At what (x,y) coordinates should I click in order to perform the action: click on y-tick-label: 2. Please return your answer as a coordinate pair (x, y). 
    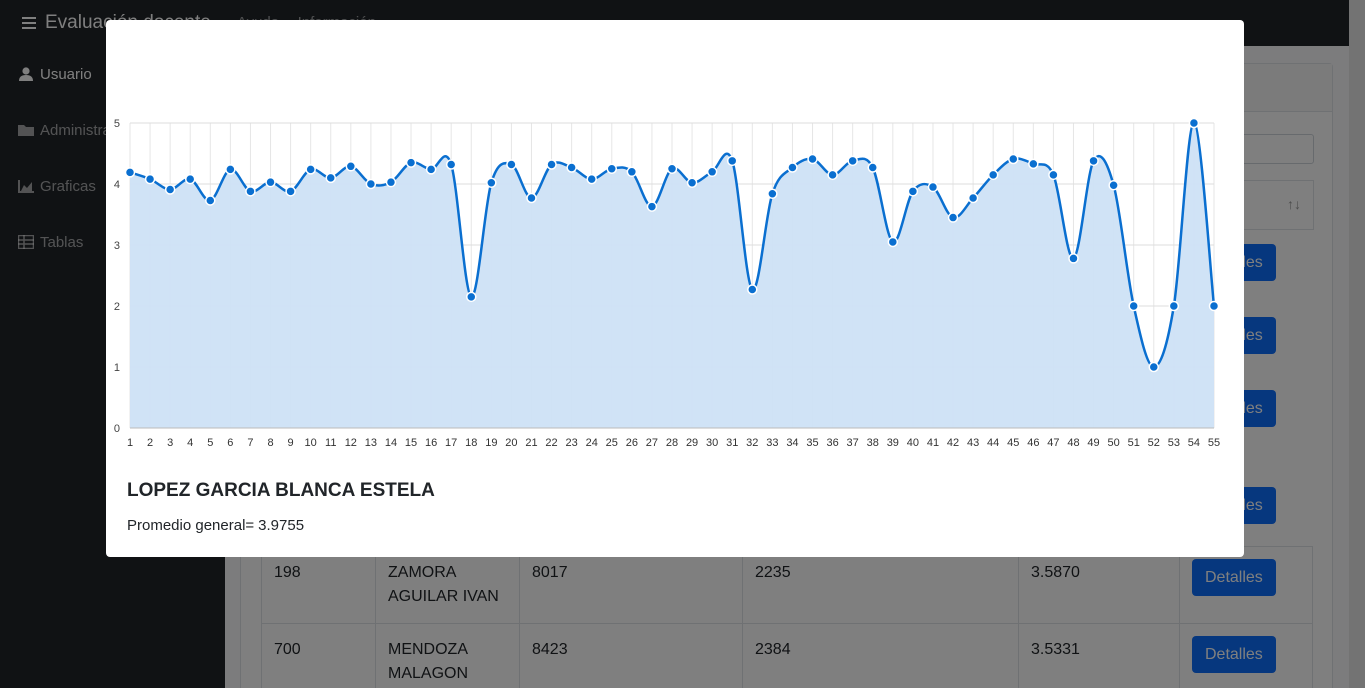
    Looking at the image, I should click on (117, 307).